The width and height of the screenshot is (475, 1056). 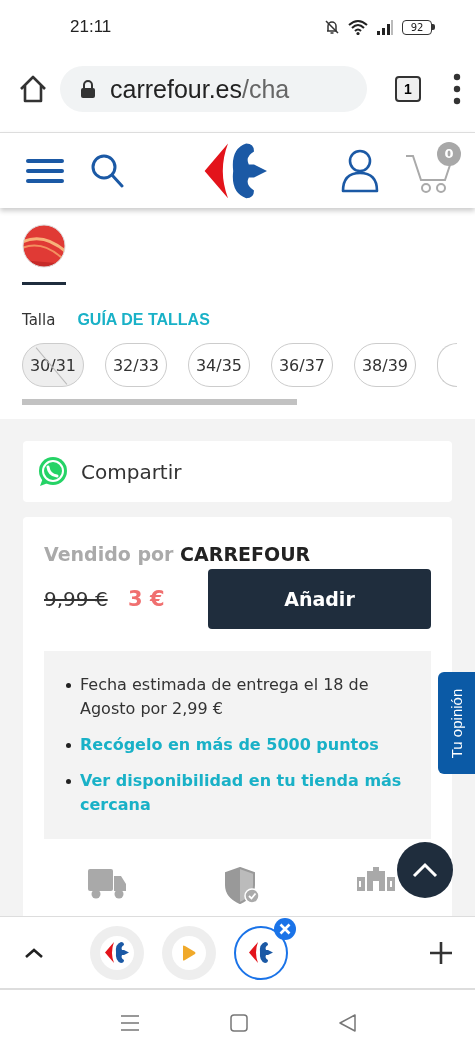 I want to click on seller-text: Vendido por CARREFOUR, so click(x=178, y=554).